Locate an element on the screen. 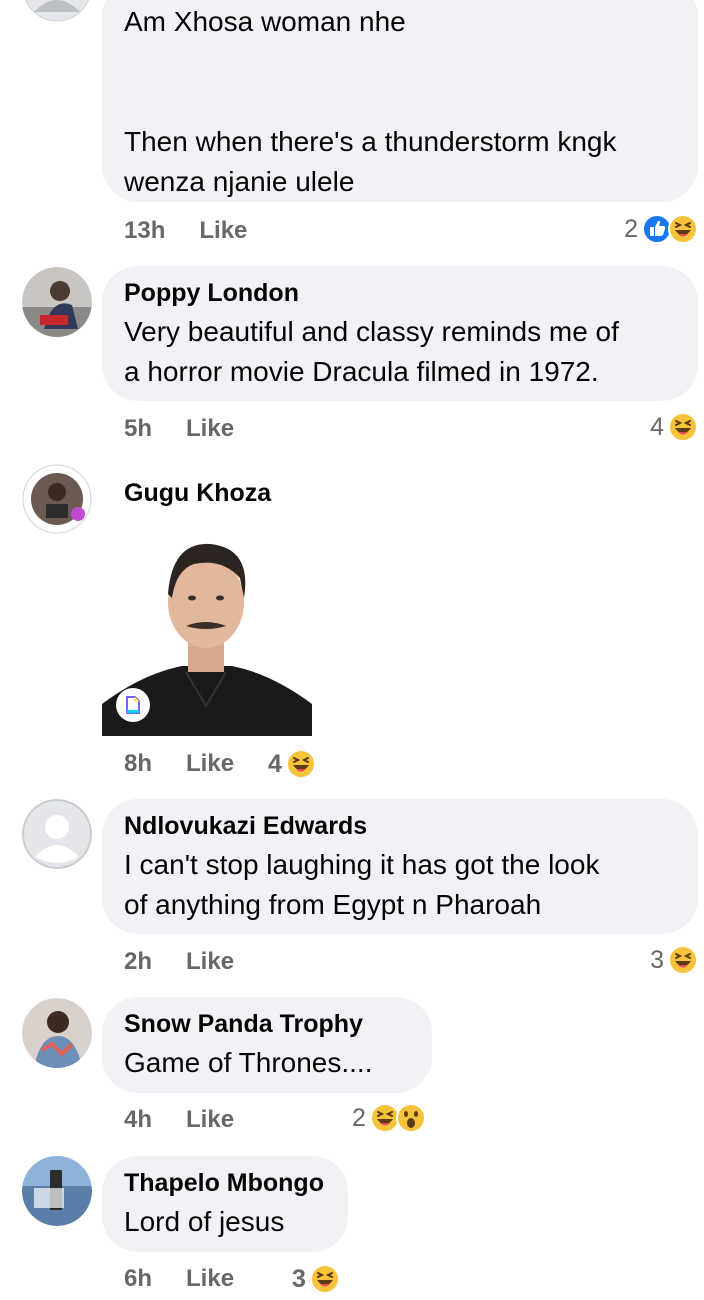 Image resolution: width=704 pixels, height=1300 pixels. comment-time: 2h is located at coordinates (138, 962).